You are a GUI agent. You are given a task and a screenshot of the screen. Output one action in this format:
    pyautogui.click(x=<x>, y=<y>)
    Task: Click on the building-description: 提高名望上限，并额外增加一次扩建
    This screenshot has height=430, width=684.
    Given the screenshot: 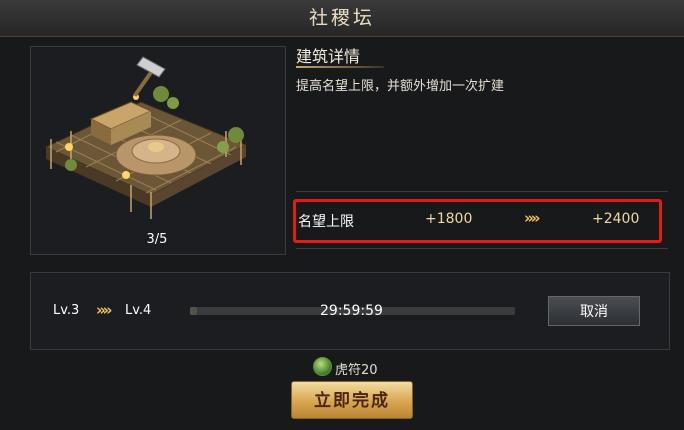 What is the action you would take?
    pyautogui.click(x=400, y=86)
    